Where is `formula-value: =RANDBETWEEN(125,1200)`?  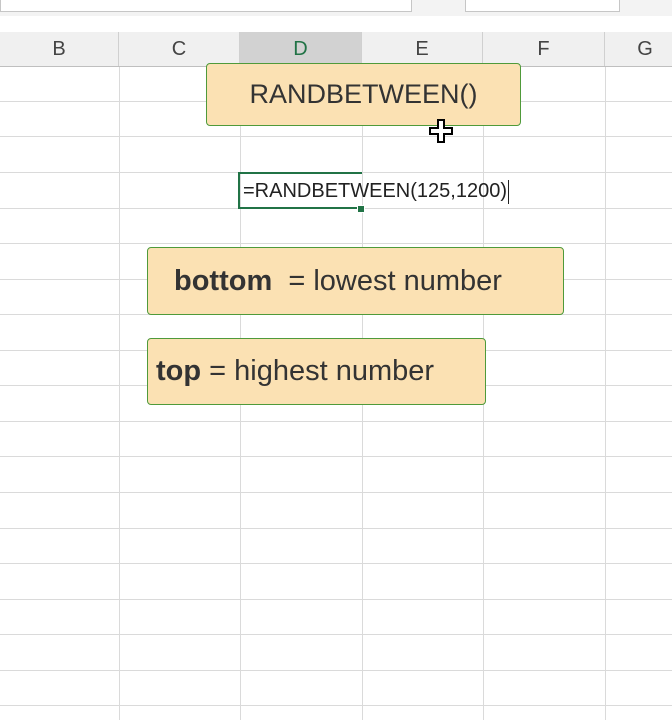 formula-value: =RANDBETWEEN(125,1200) is located at coordinates (375, 191).